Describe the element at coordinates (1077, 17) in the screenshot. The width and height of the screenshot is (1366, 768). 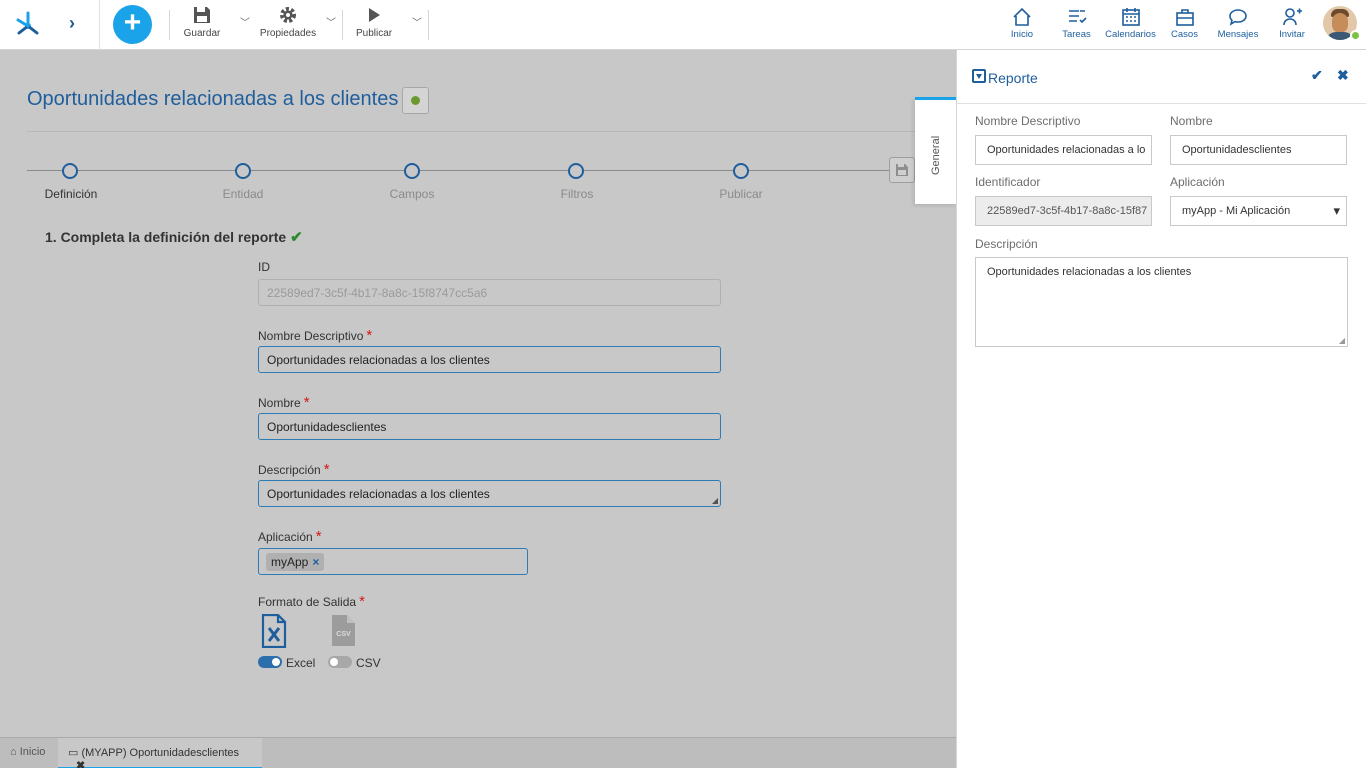
I see `tasks-icon` at that location.